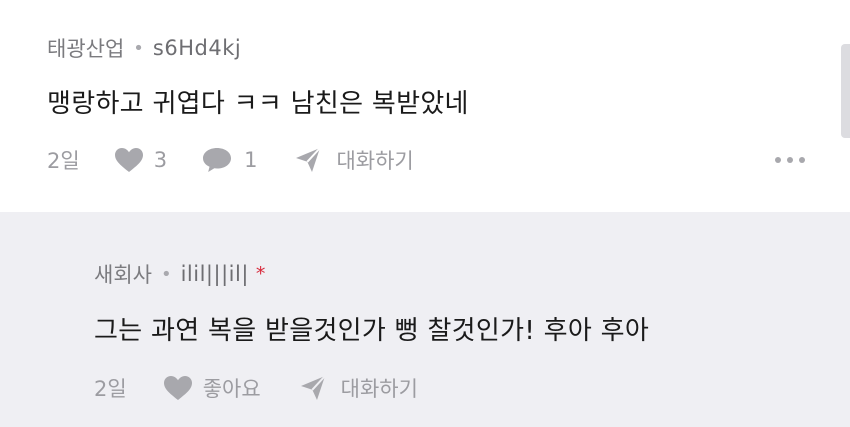 The width and height of the screenshot is (850, 427). Describe the element at coordinates (845, 91) in the screenshot. I see `scrollbar` at that location.